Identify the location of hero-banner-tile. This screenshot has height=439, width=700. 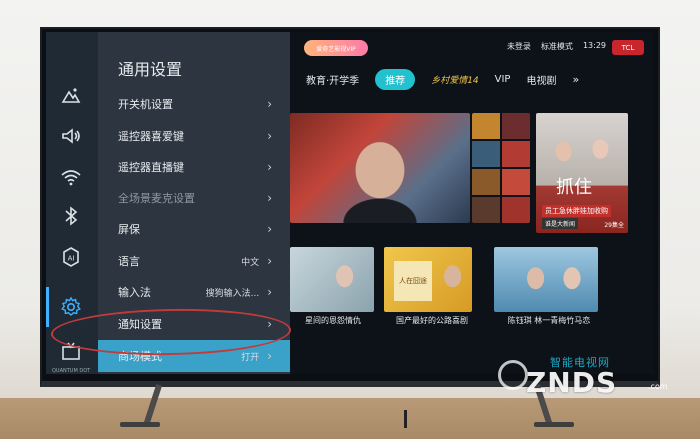
(380, 168).